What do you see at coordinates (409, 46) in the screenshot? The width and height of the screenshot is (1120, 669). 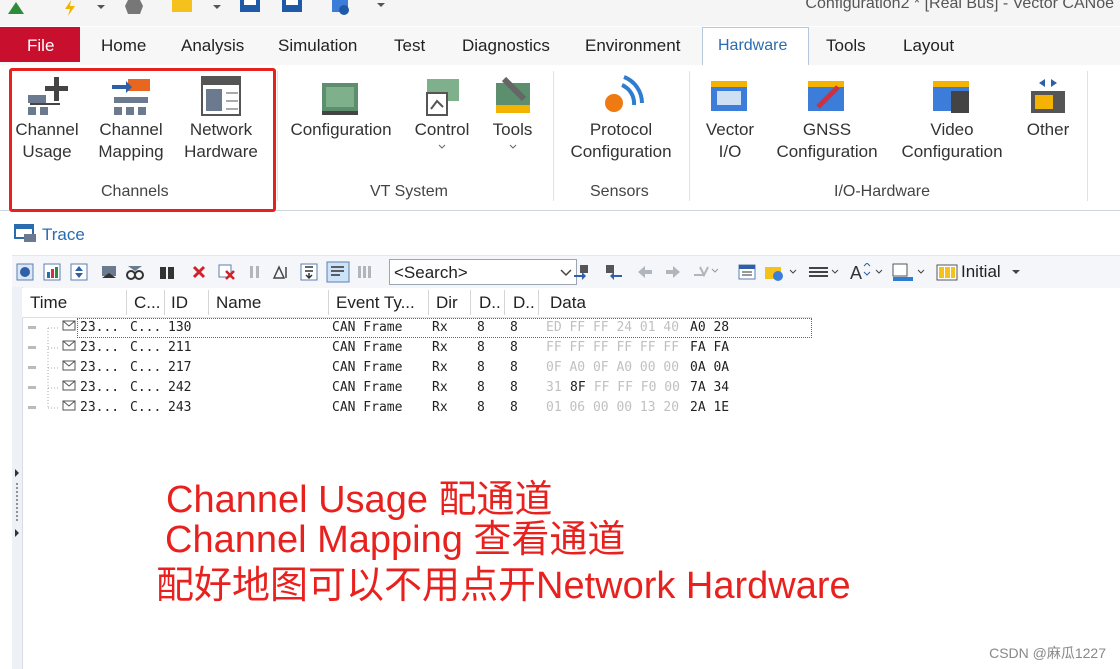 I see `tab-test: Test` at bounding box center [409, 46].